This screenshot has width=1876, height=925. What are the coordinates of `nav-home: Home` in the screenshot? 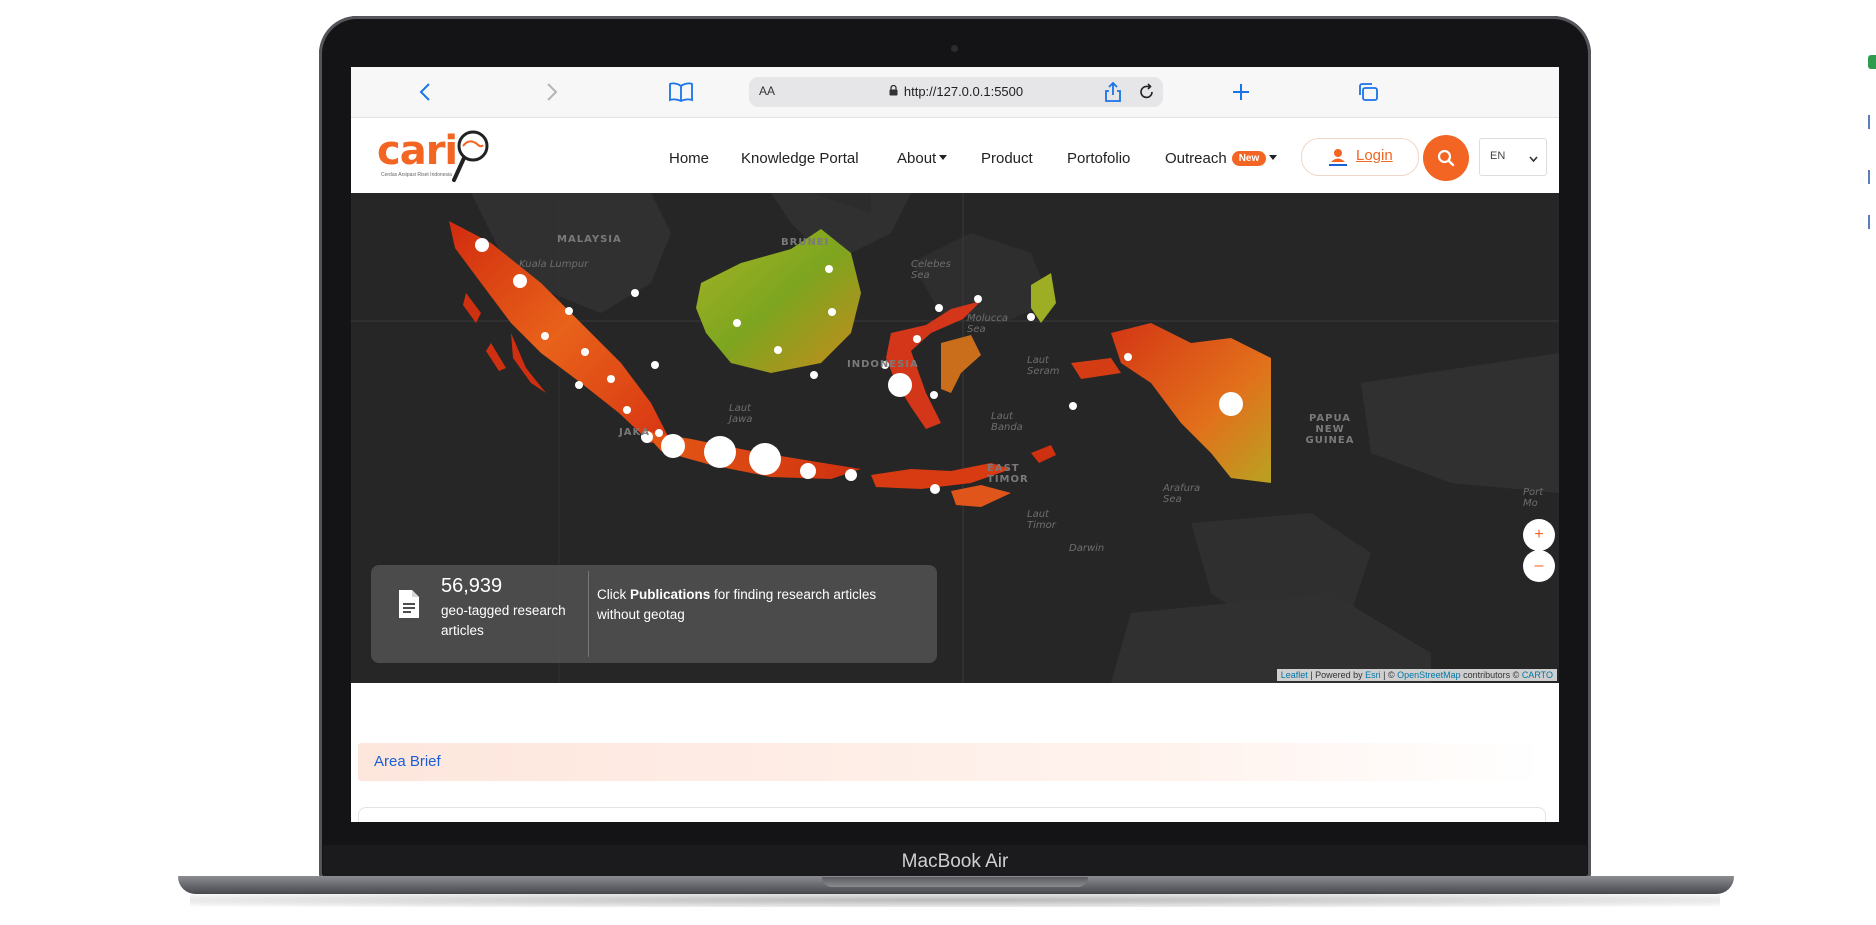 It's located at (689, 158).